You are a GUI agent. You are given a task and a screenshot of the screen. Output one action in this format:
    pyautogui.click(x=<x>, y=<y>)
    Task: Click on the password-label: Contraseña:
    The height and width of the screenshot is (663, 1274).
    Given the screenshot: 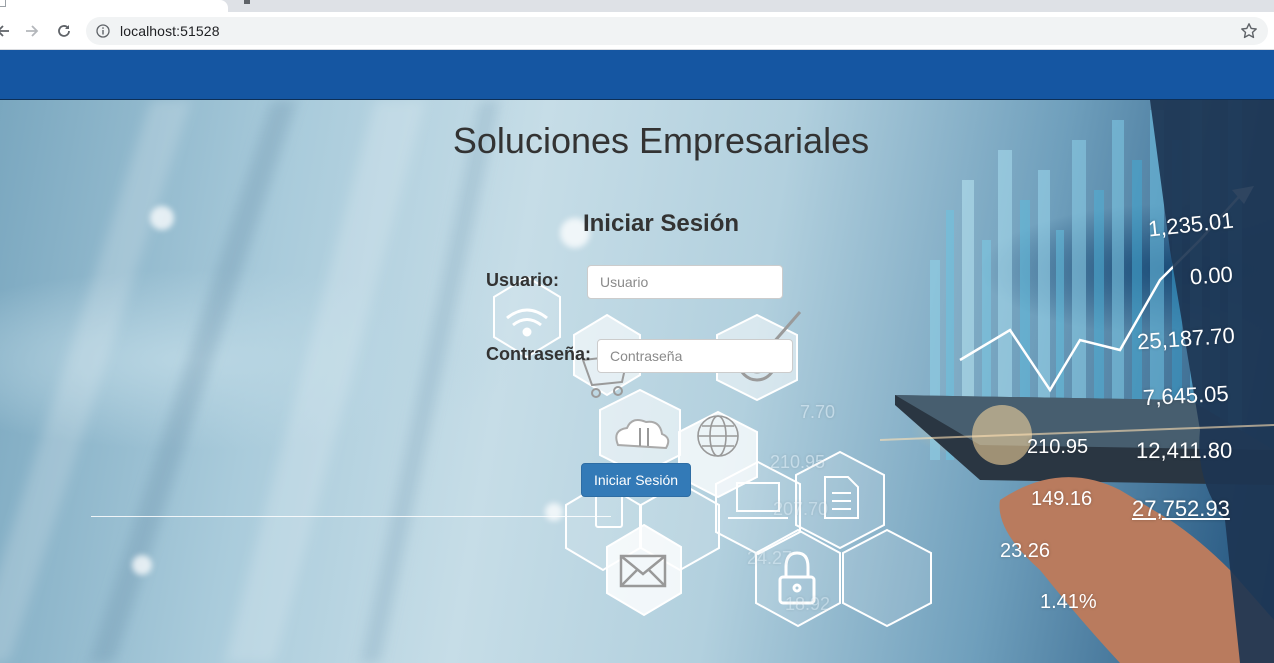 What is the action you would take?
    pyautogui.click(x=539, y=354)
    